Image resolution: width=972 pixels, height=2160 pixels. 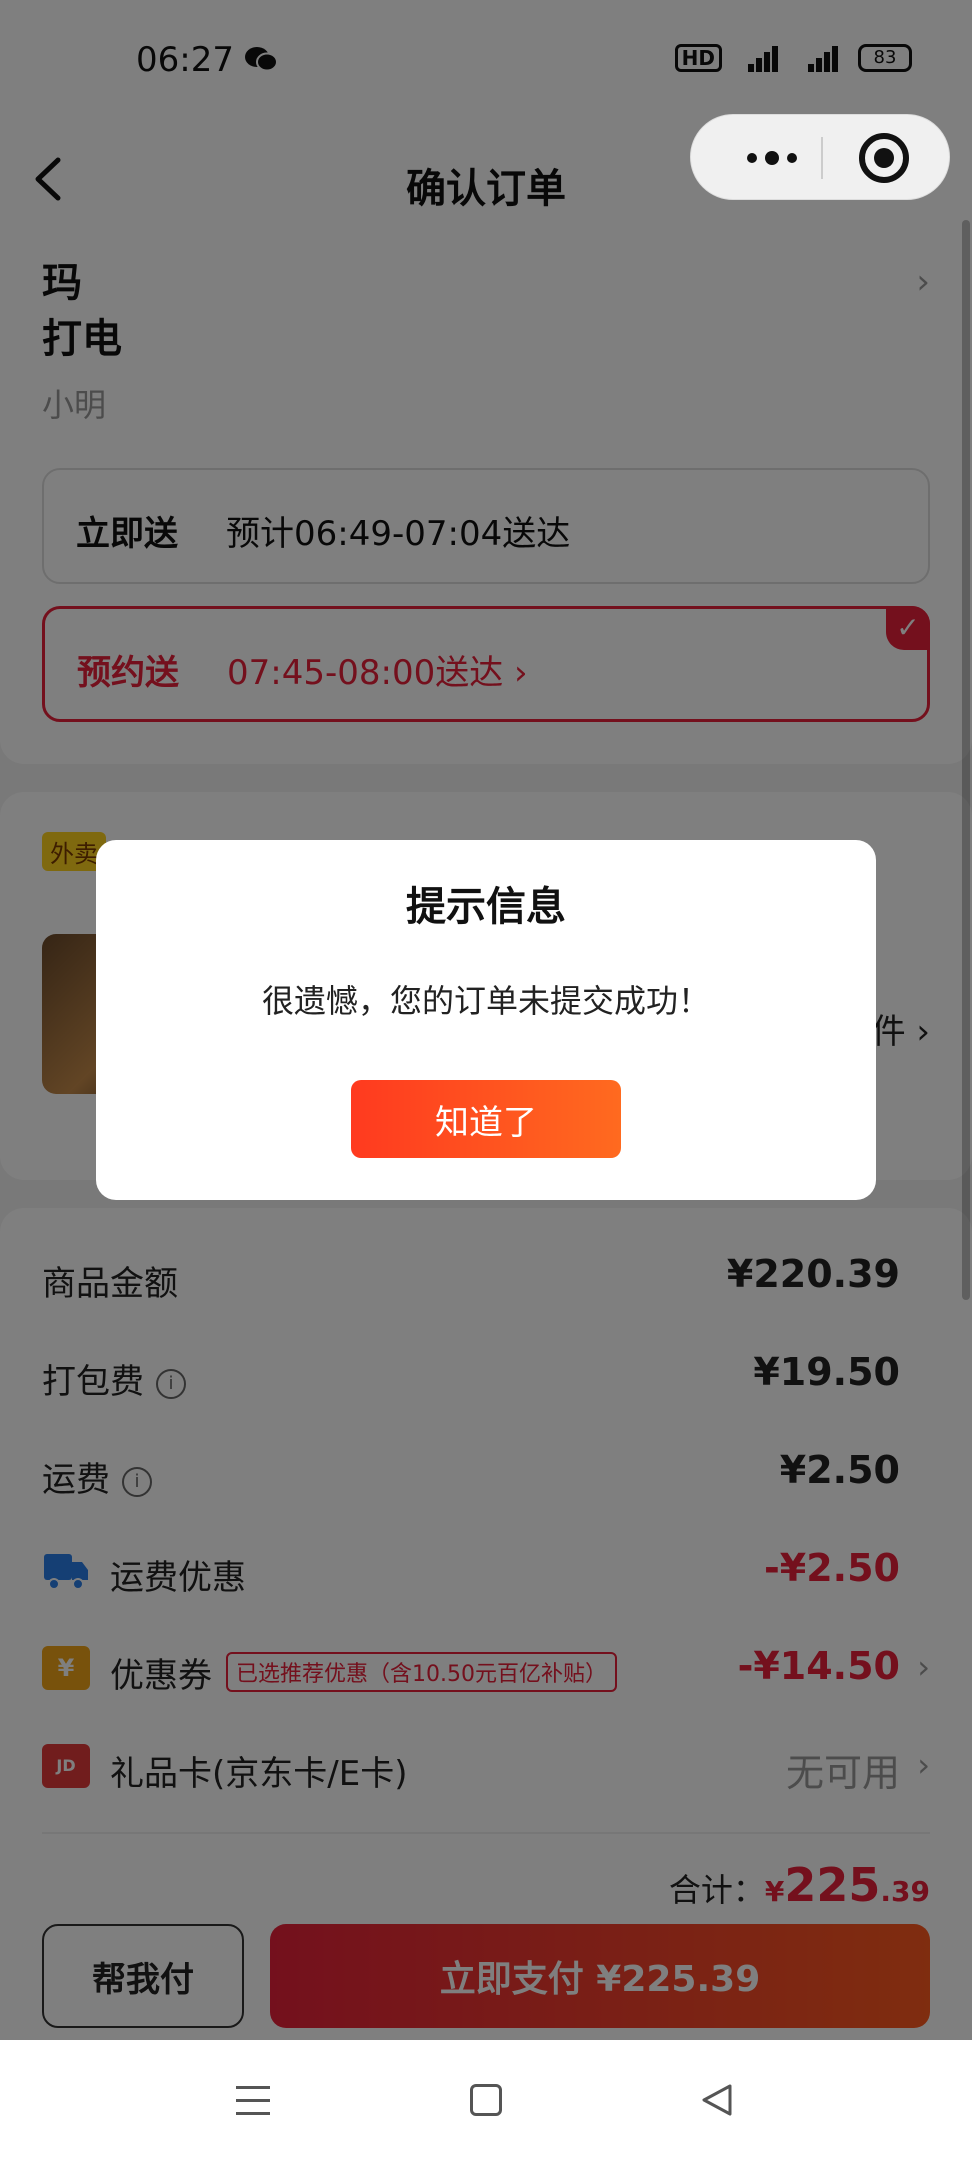 I want to click on menu-icon, so click(x=253, y=2101).